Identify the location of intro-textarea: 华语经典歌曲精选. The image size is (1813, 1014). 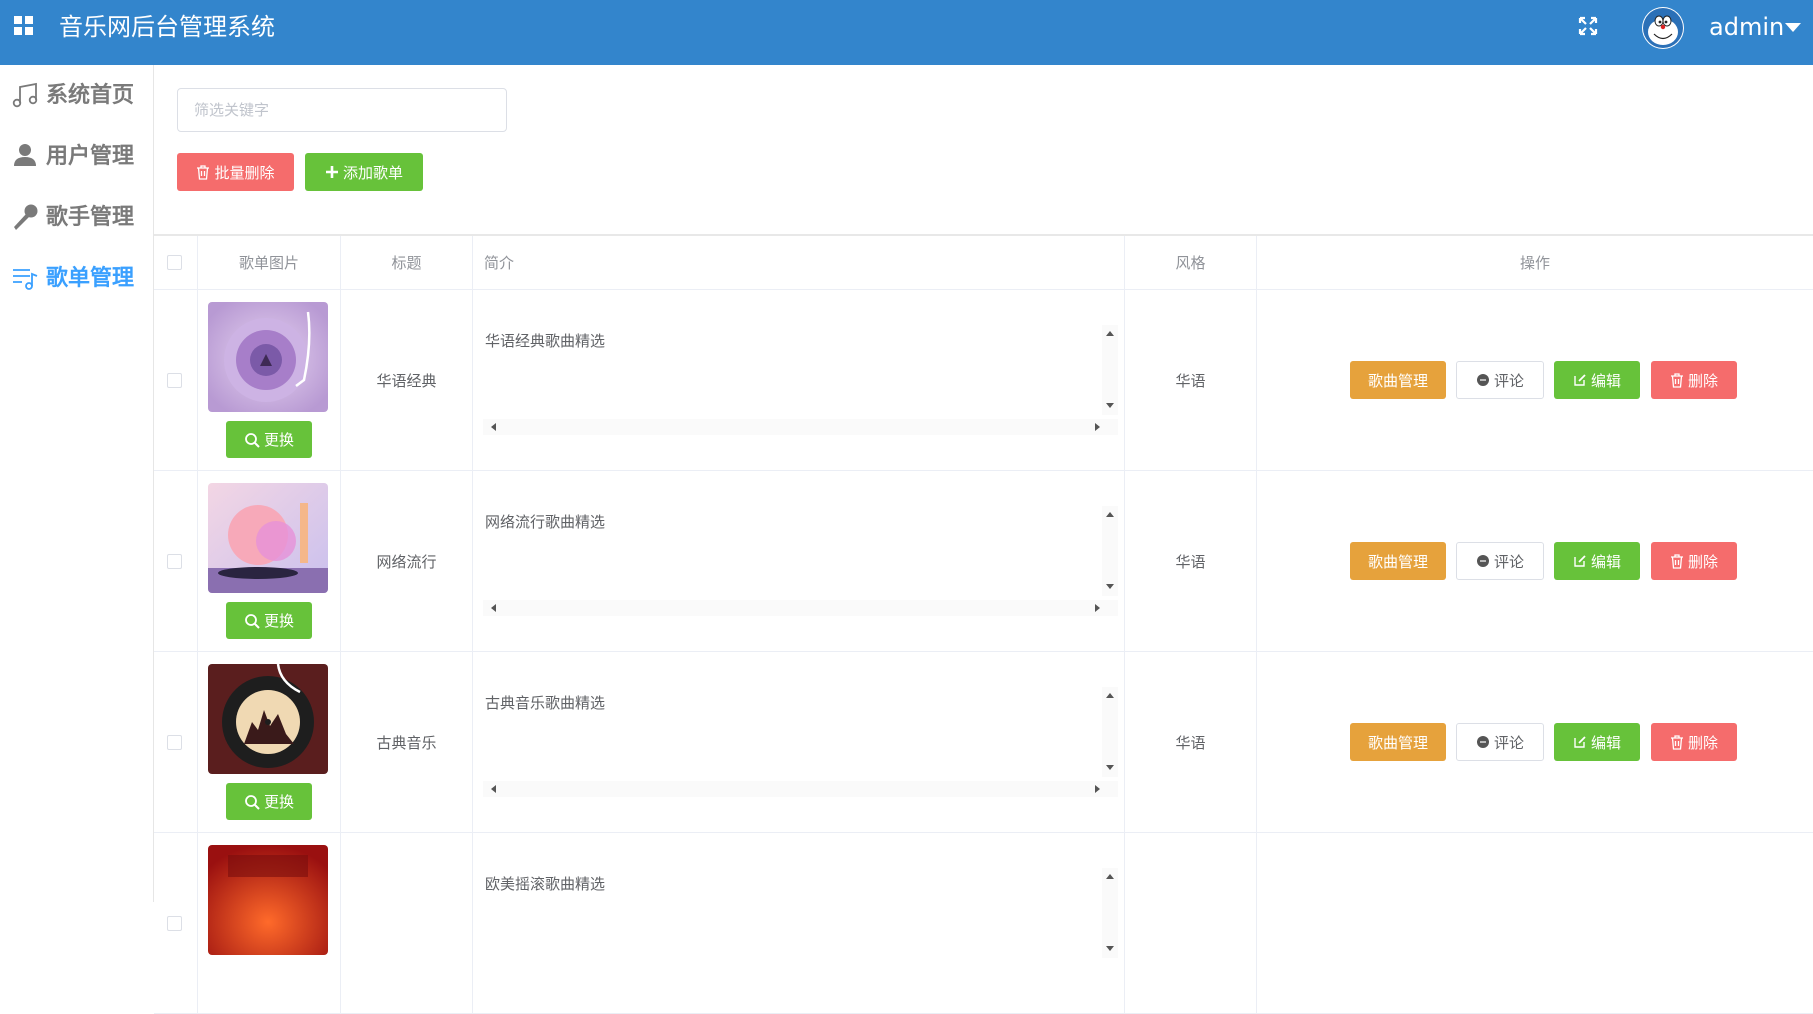
(800, 380).